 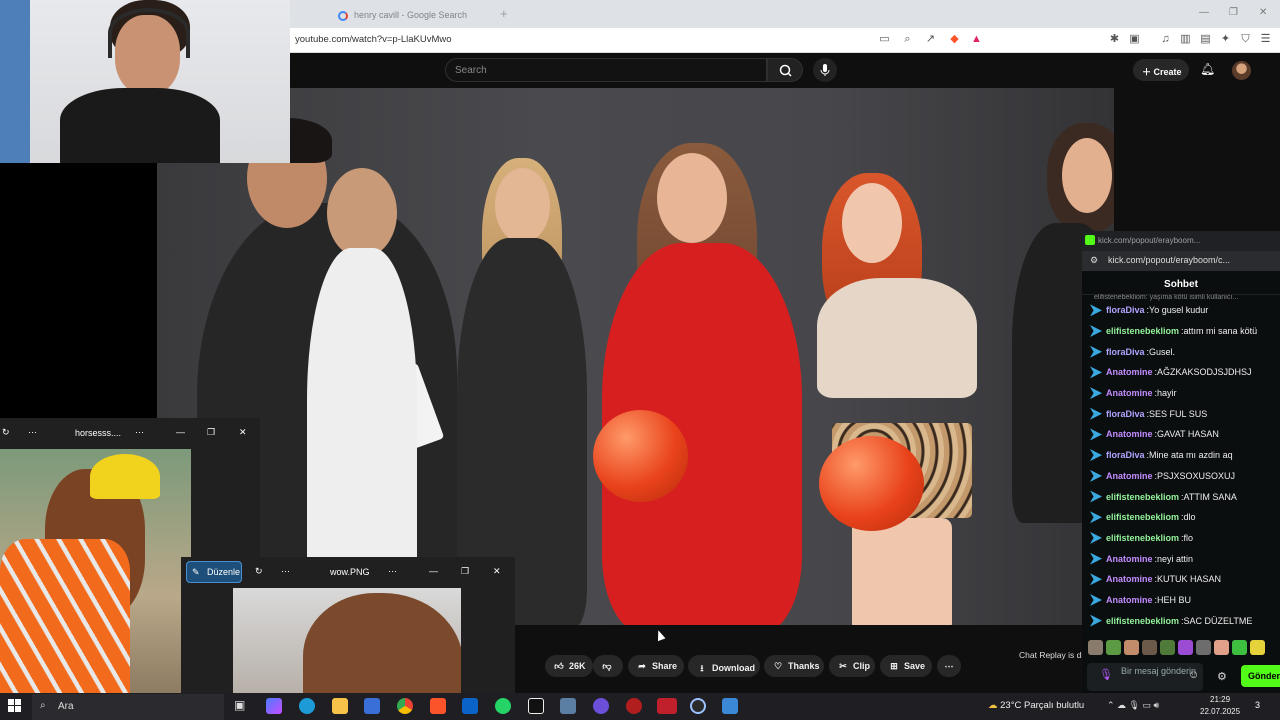 I want to click on send-button: Gönder, so click(x=1260, y=676).